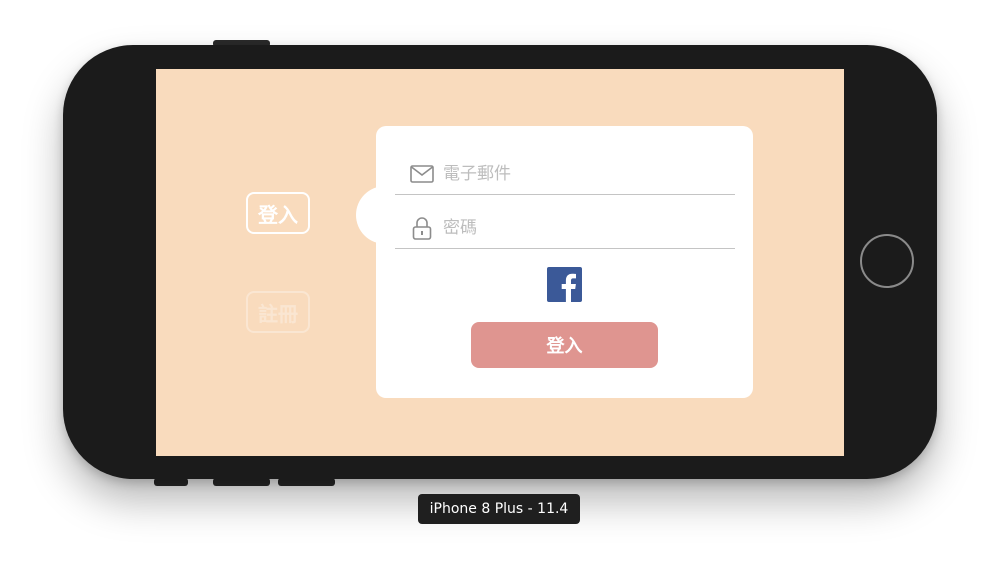 Image resolution: width=1000 pixels, height=579 pixels. I want to click on password-field-row, so click(565, 228).